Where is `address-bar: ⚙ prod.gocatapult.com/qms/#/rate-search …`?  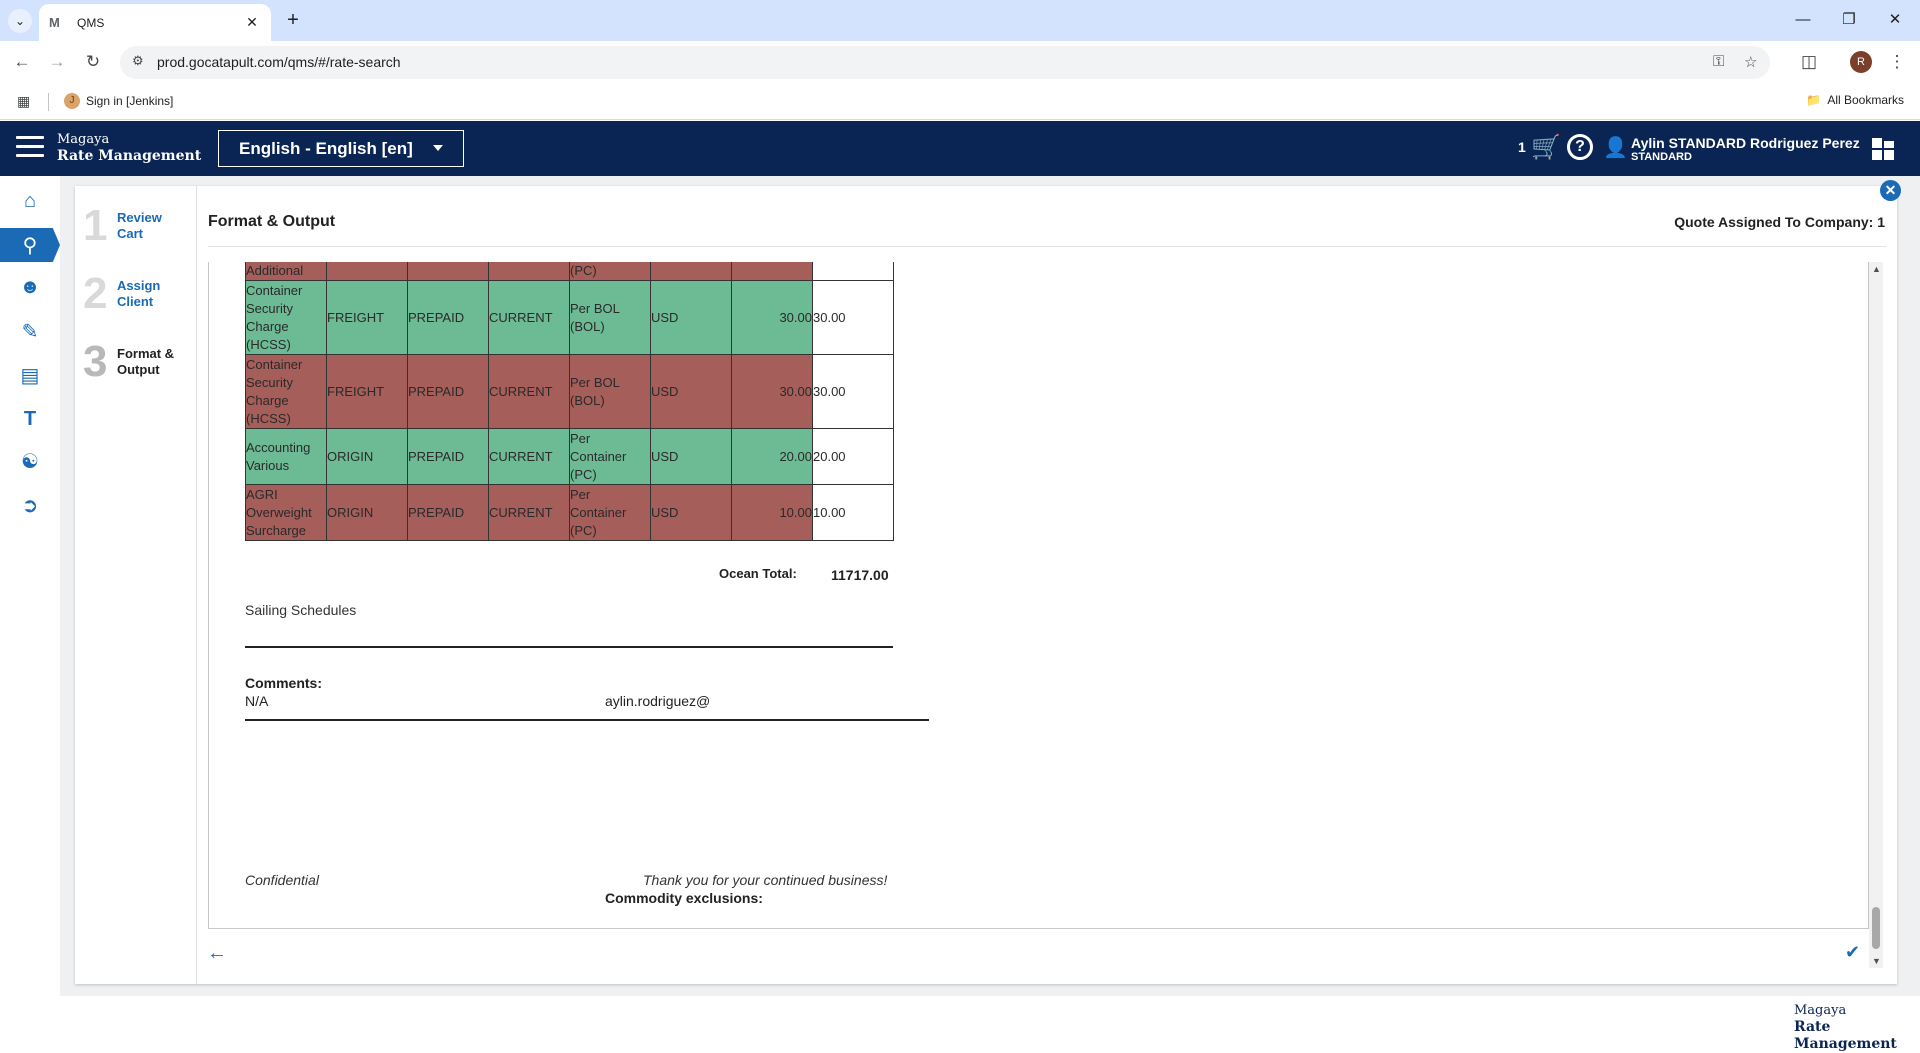
address-bar: ⚙ prod.gocatapult.com/qms/#/rate-search … is located at coordinates (945, 62).